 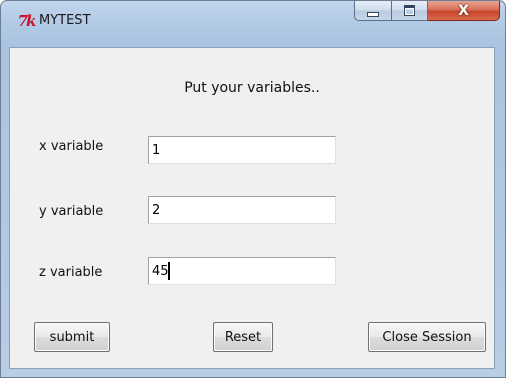 I want to click on window-title: MYTEST, so click(x=65, y=20).